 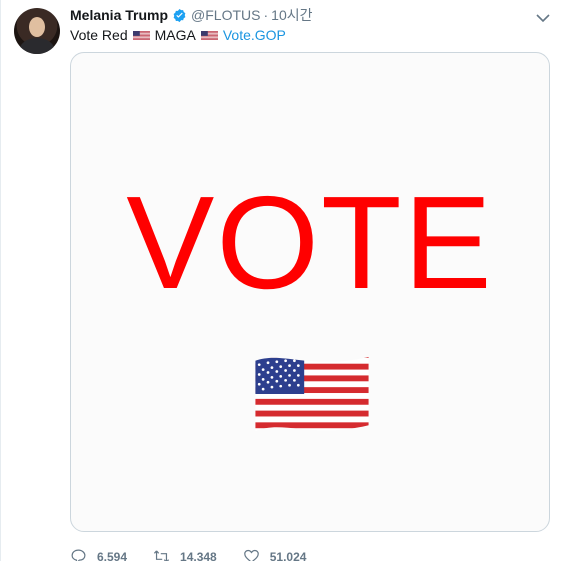 I want to click on retweet-icon, so click(x=161, y=555).